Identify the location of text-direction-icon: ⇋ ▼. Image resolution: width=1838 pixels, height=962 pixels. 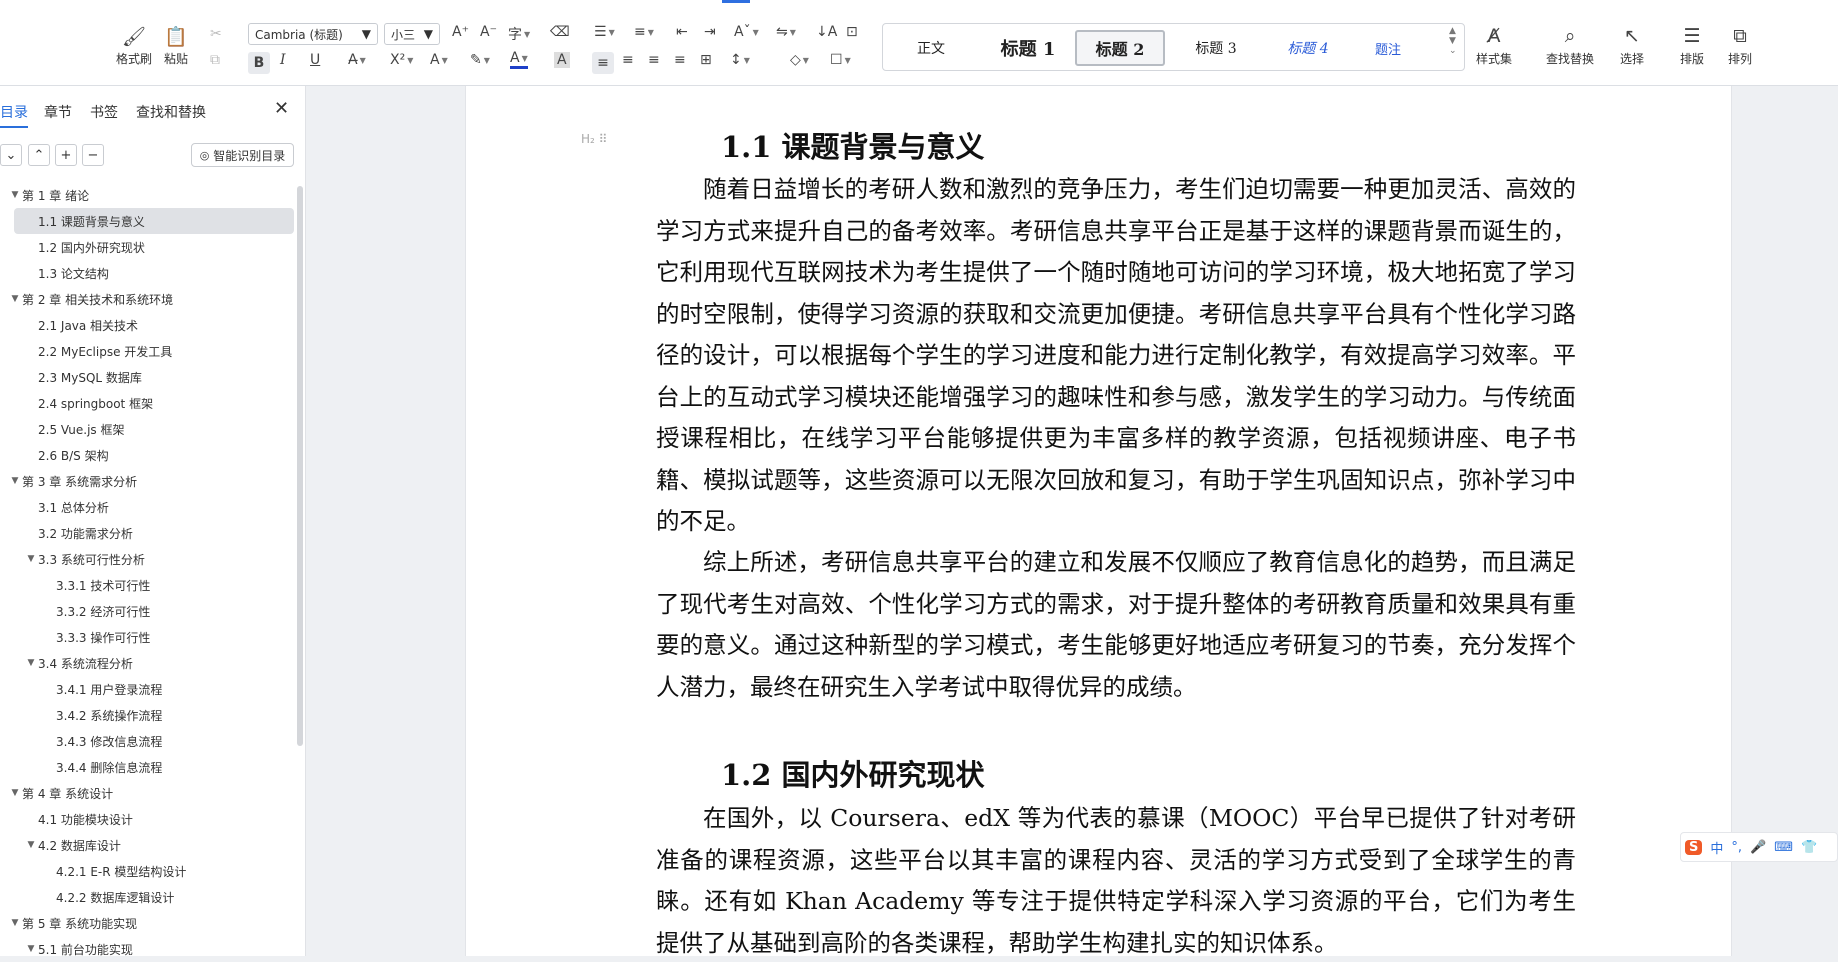
(786, 32).